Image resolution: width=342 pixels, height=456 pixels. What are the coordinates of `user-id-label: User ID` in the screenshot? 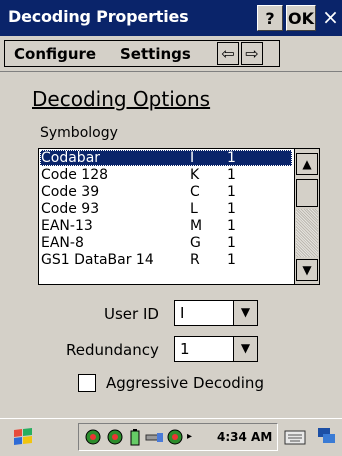 It's located at (131, 314).